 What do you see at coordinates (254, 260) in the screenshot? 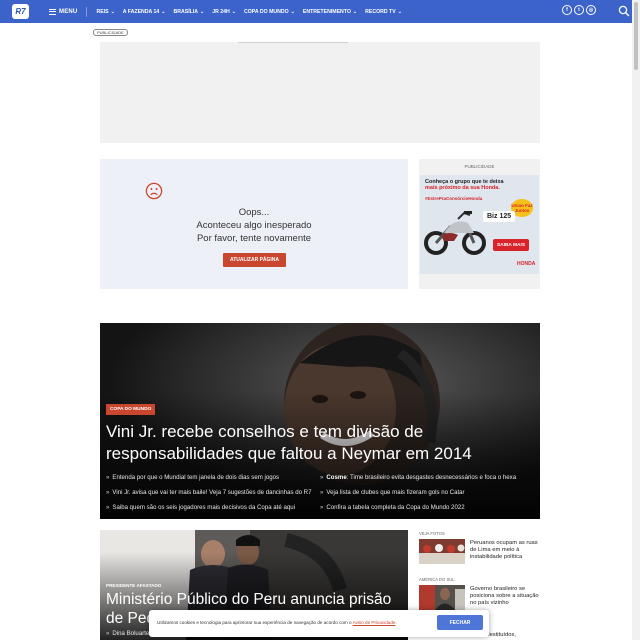
I see `refresh-page-button: ATUALIZAR PÁGINA` at bounding box center [254, 260].